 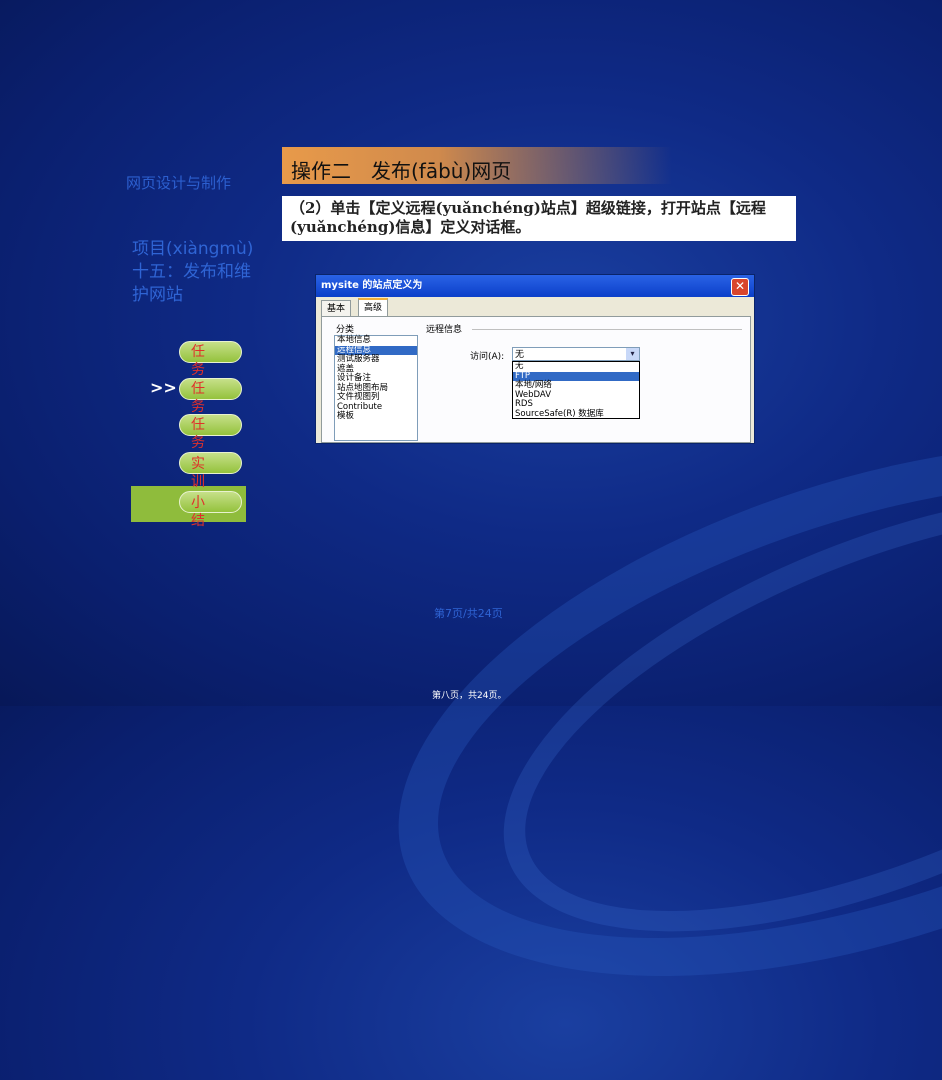 I want to click on nav-task-3-button, so click(x=210, y=425).